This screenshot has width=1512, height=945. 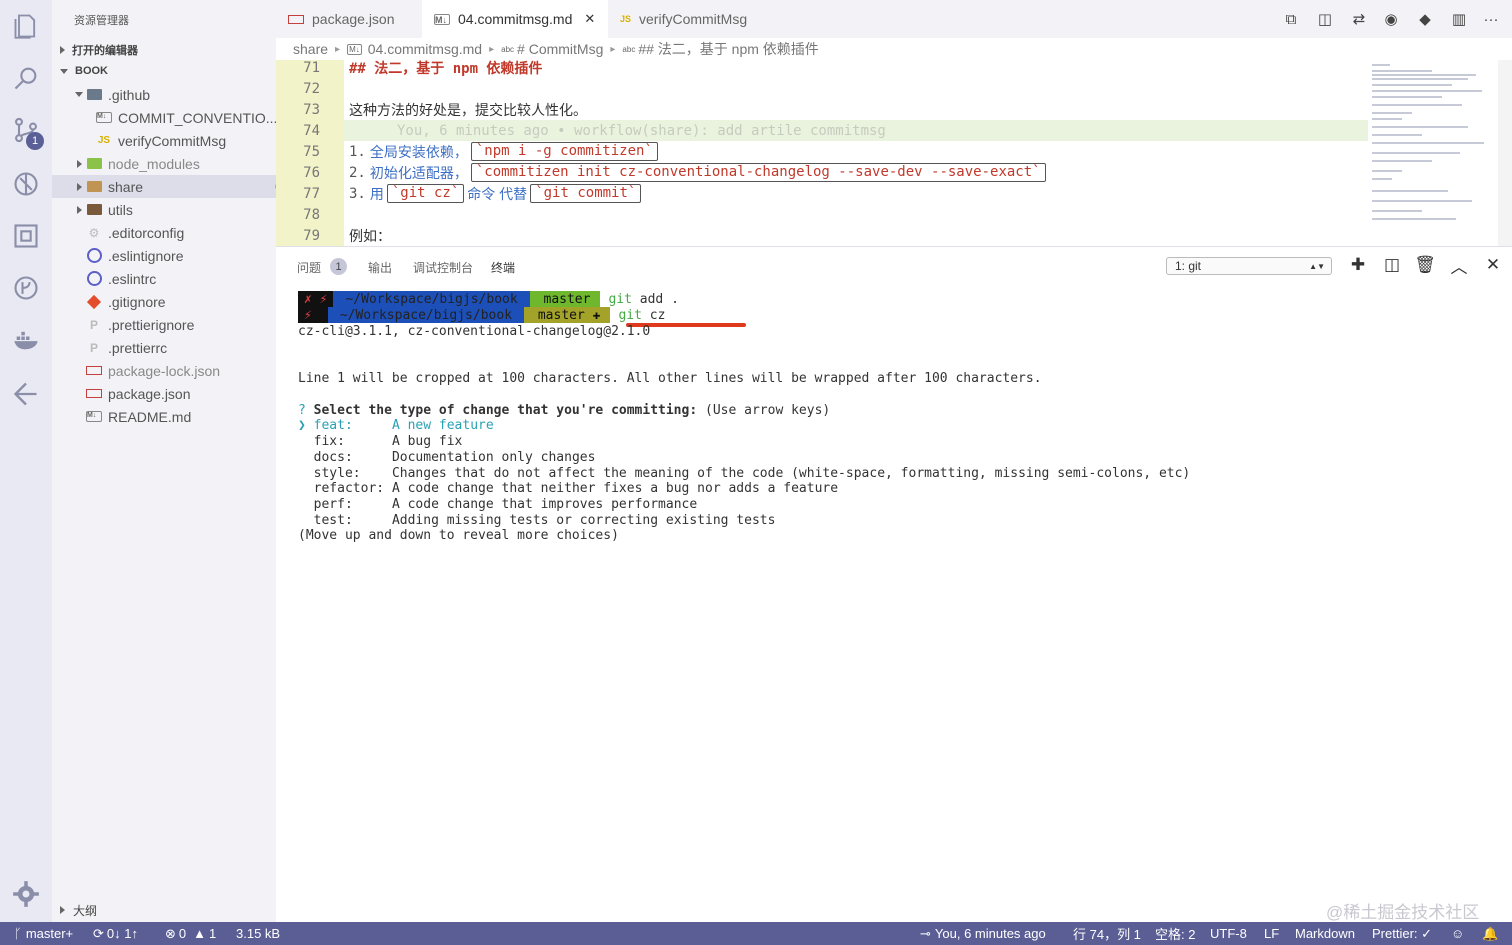 What do you see at coordinates (309, 267) in the screenshot?
I see `tab-problems: 问题` at bounding box center [309, 267].